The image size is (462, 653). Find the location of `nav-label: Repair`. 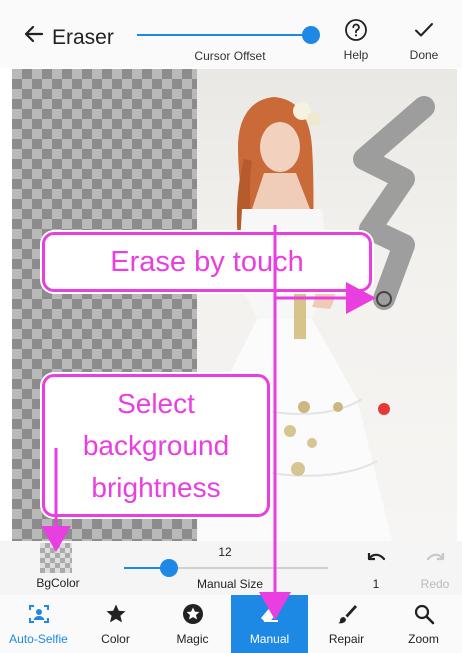

nav-label: Repair is located at coordinates (346, 639).